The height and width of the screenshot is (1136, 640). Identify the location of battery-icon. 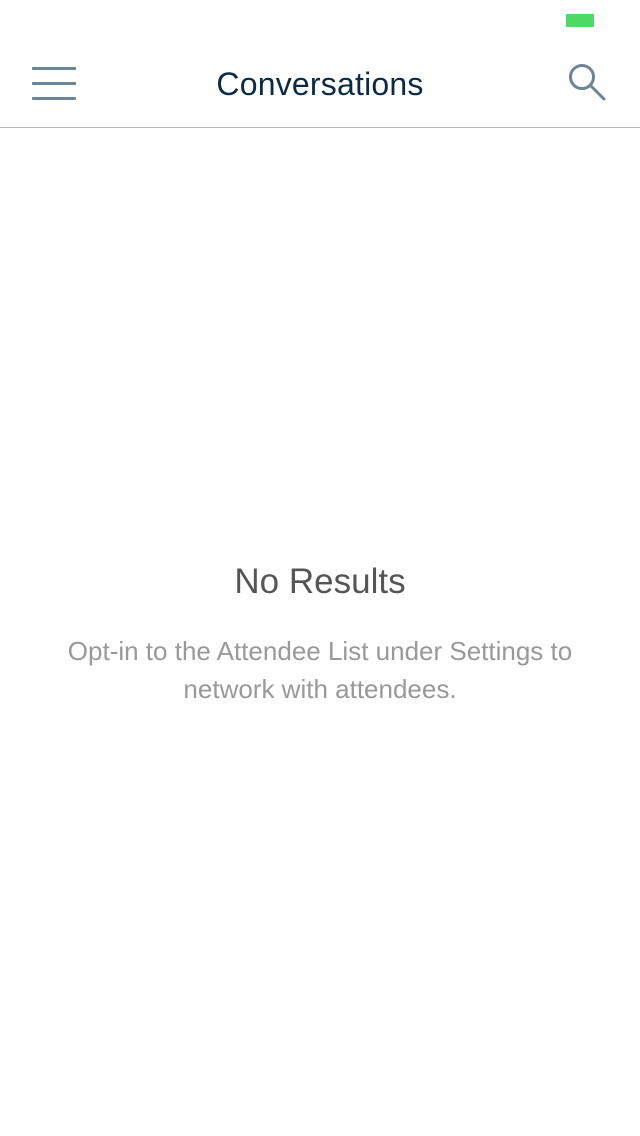
(580, 20).